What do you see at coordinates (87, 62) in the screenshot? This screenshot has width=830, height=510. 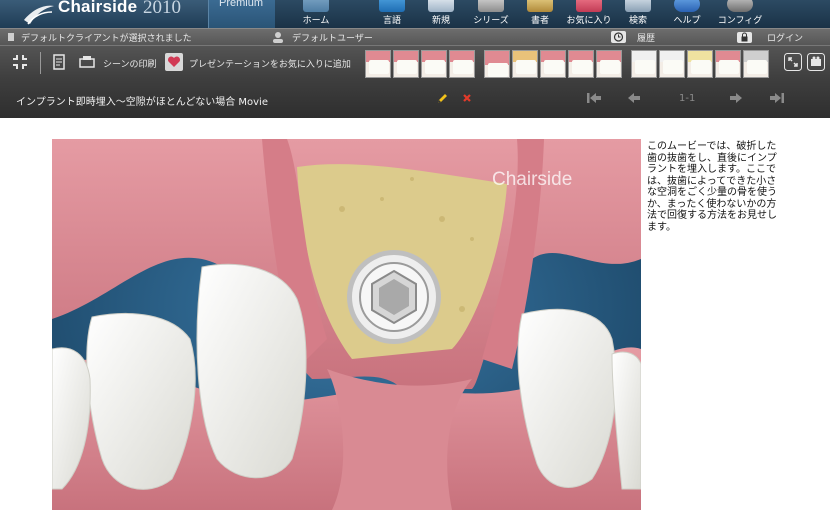 I see `print-icon` at bounding box center [87, 62].